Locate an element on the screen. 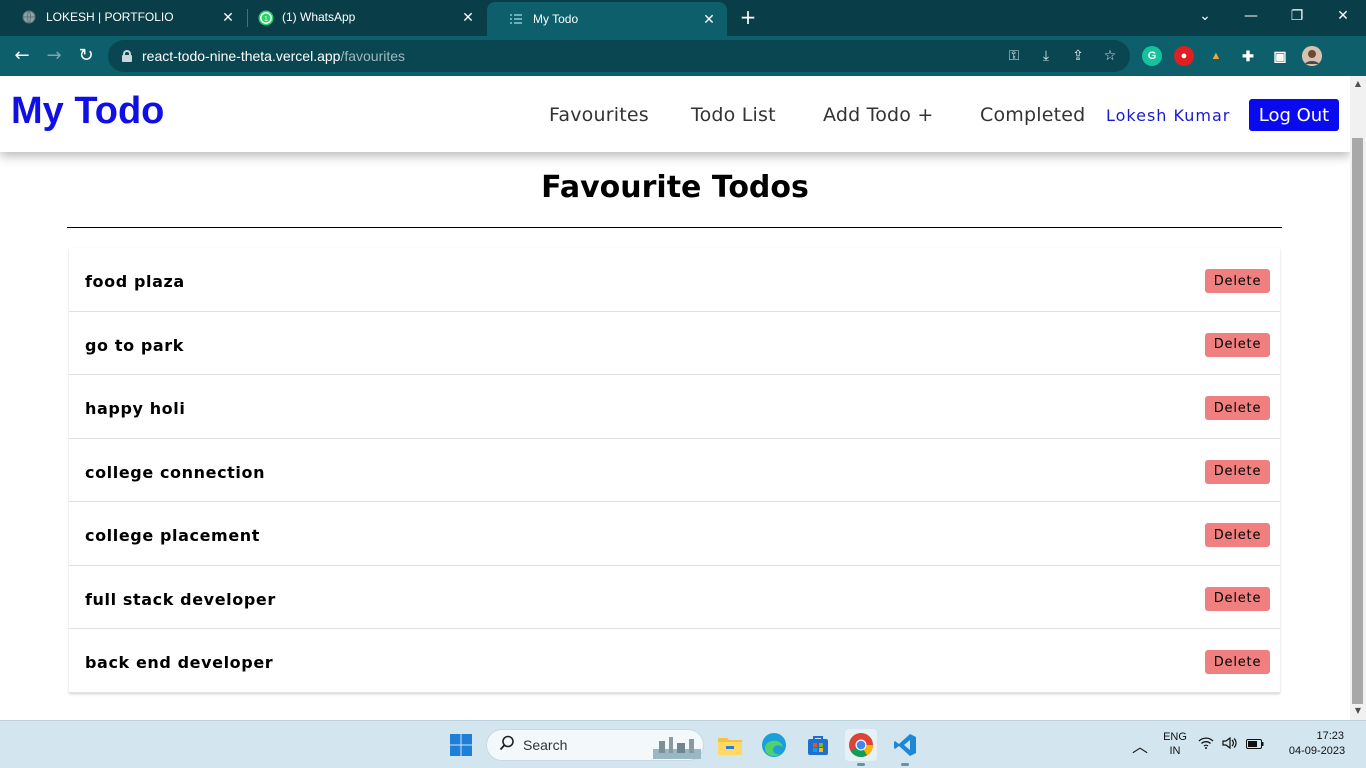 Image resolution: width=1366 pixels, height=768 pixels. todo-item: back end developer Delete is located at coordinates (674, 661).